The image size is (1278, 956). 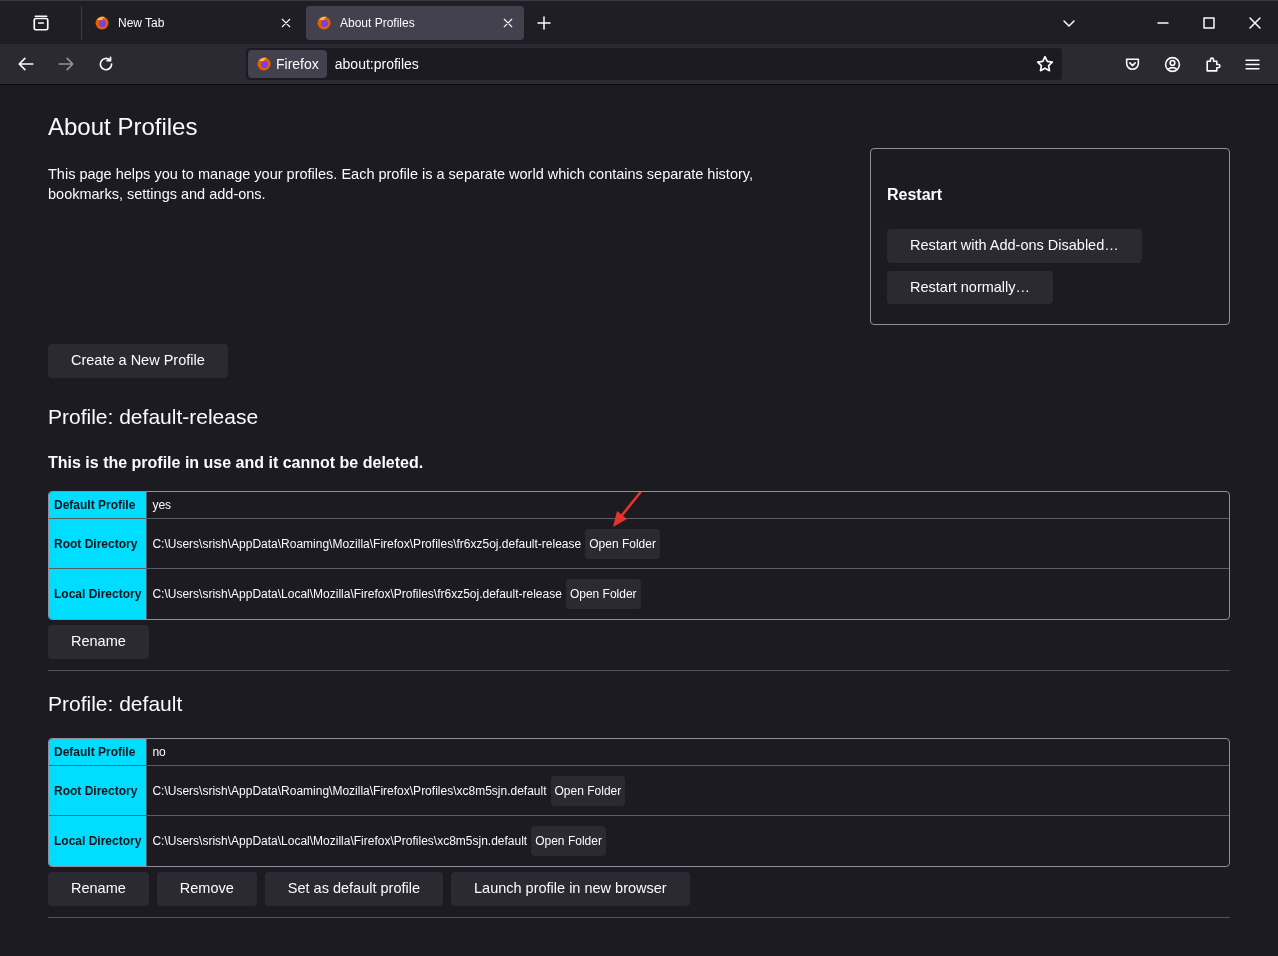 I want to click on path-text: yes, so click(x=162, y=506).